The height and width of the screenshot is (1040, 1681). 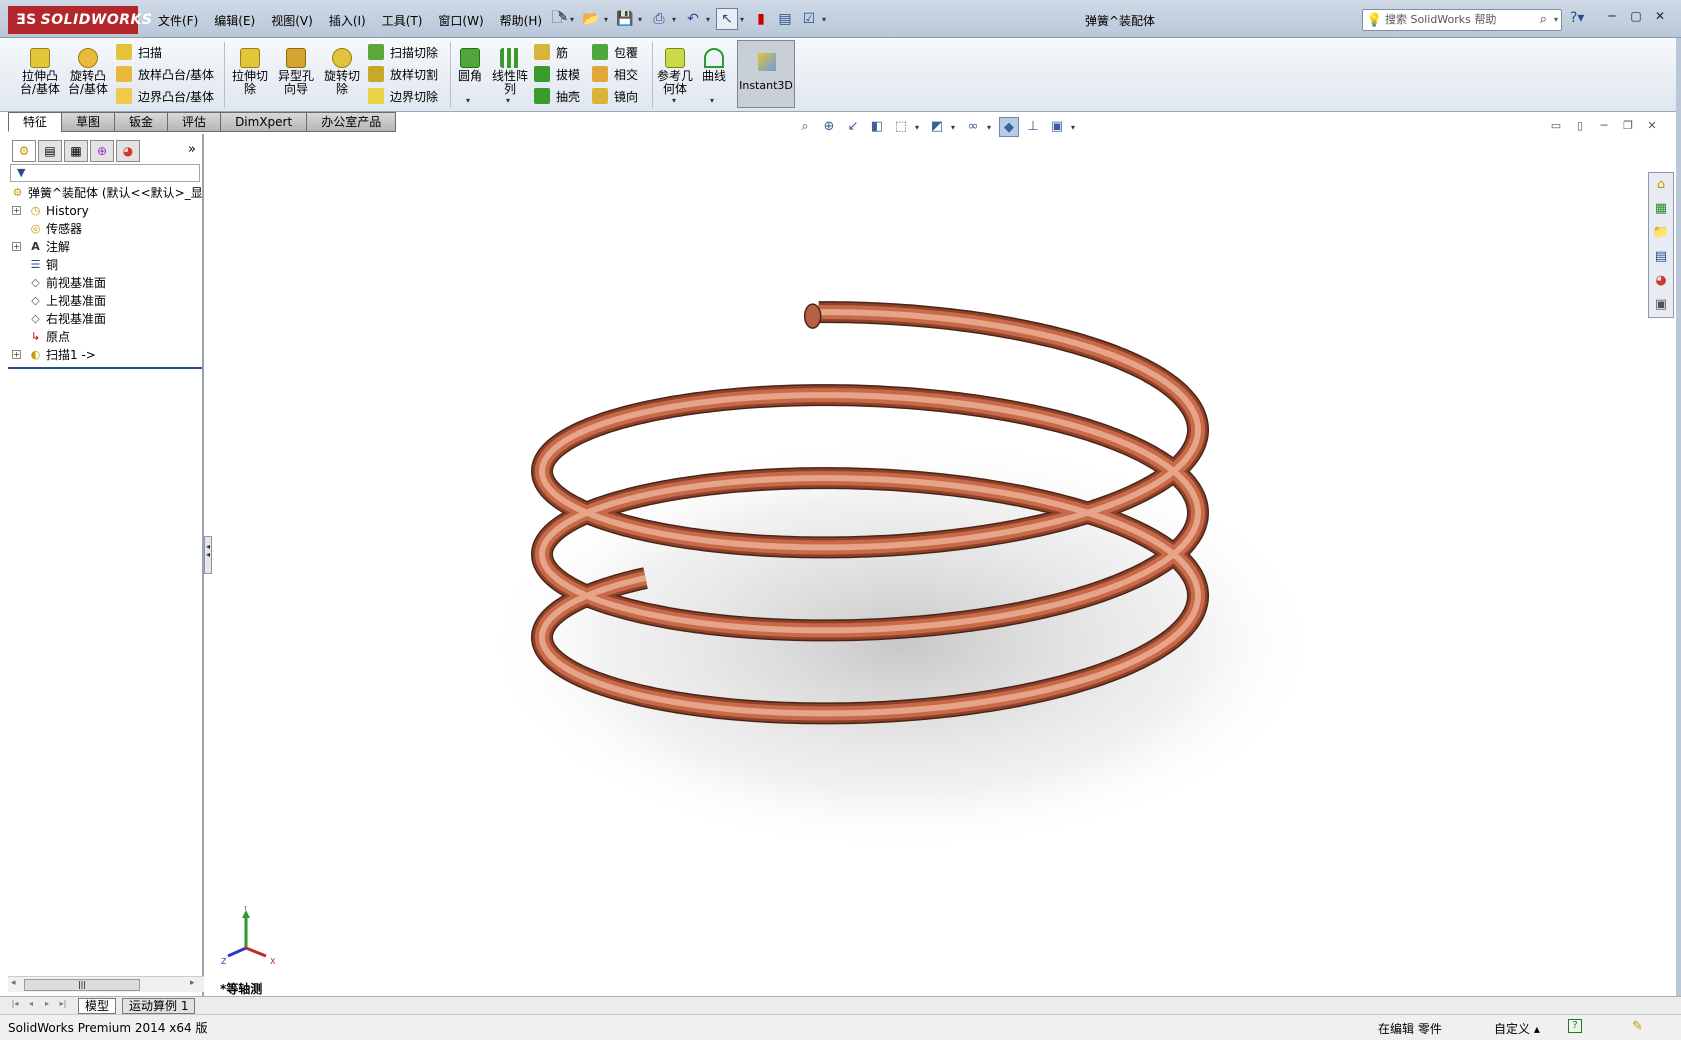 What do you see at coordinates (165, 74) in the screenshot?
I see `loft-boss-button: 放样凸台/基体` at bounding box center [165, 74].